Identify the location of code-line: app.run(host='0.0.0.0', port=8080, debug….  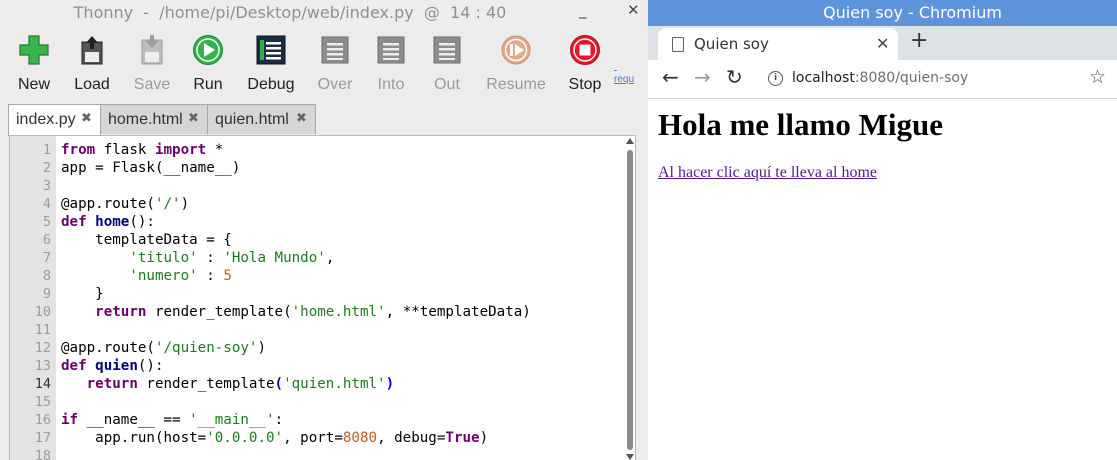
(274, 438).